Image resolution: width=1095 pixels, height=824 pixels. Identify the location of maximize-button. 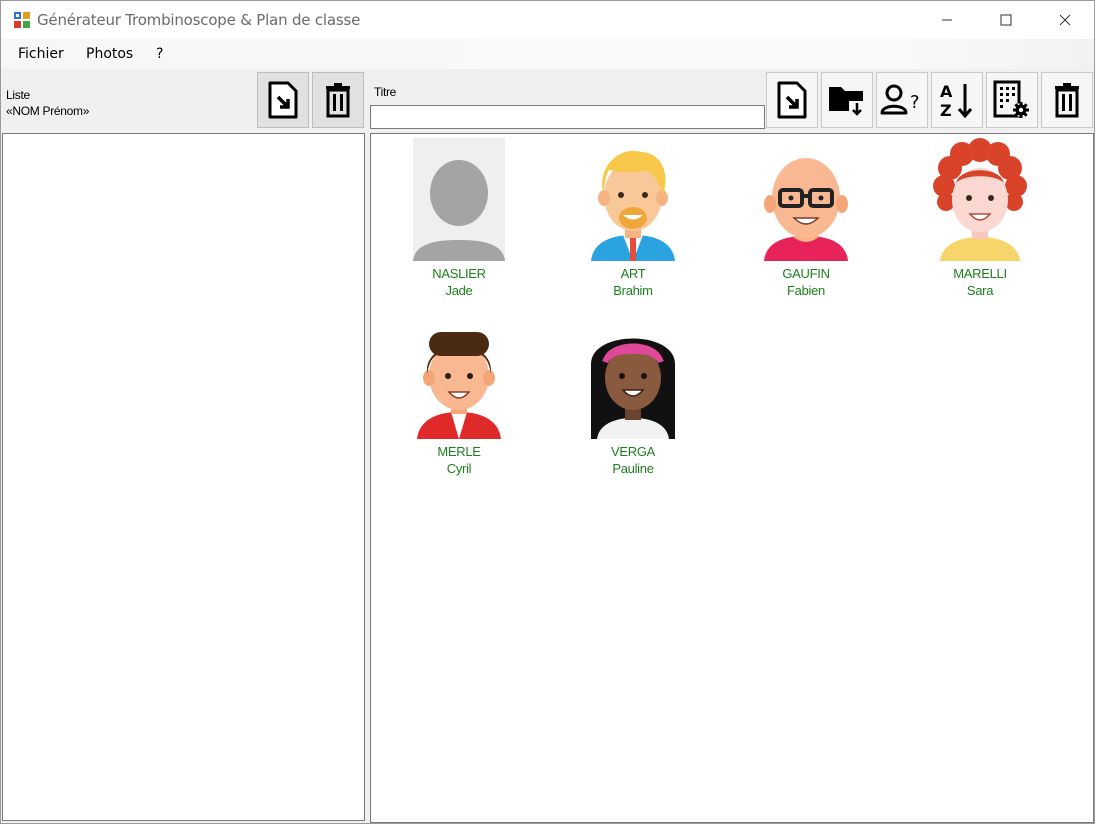
(1006, 20).